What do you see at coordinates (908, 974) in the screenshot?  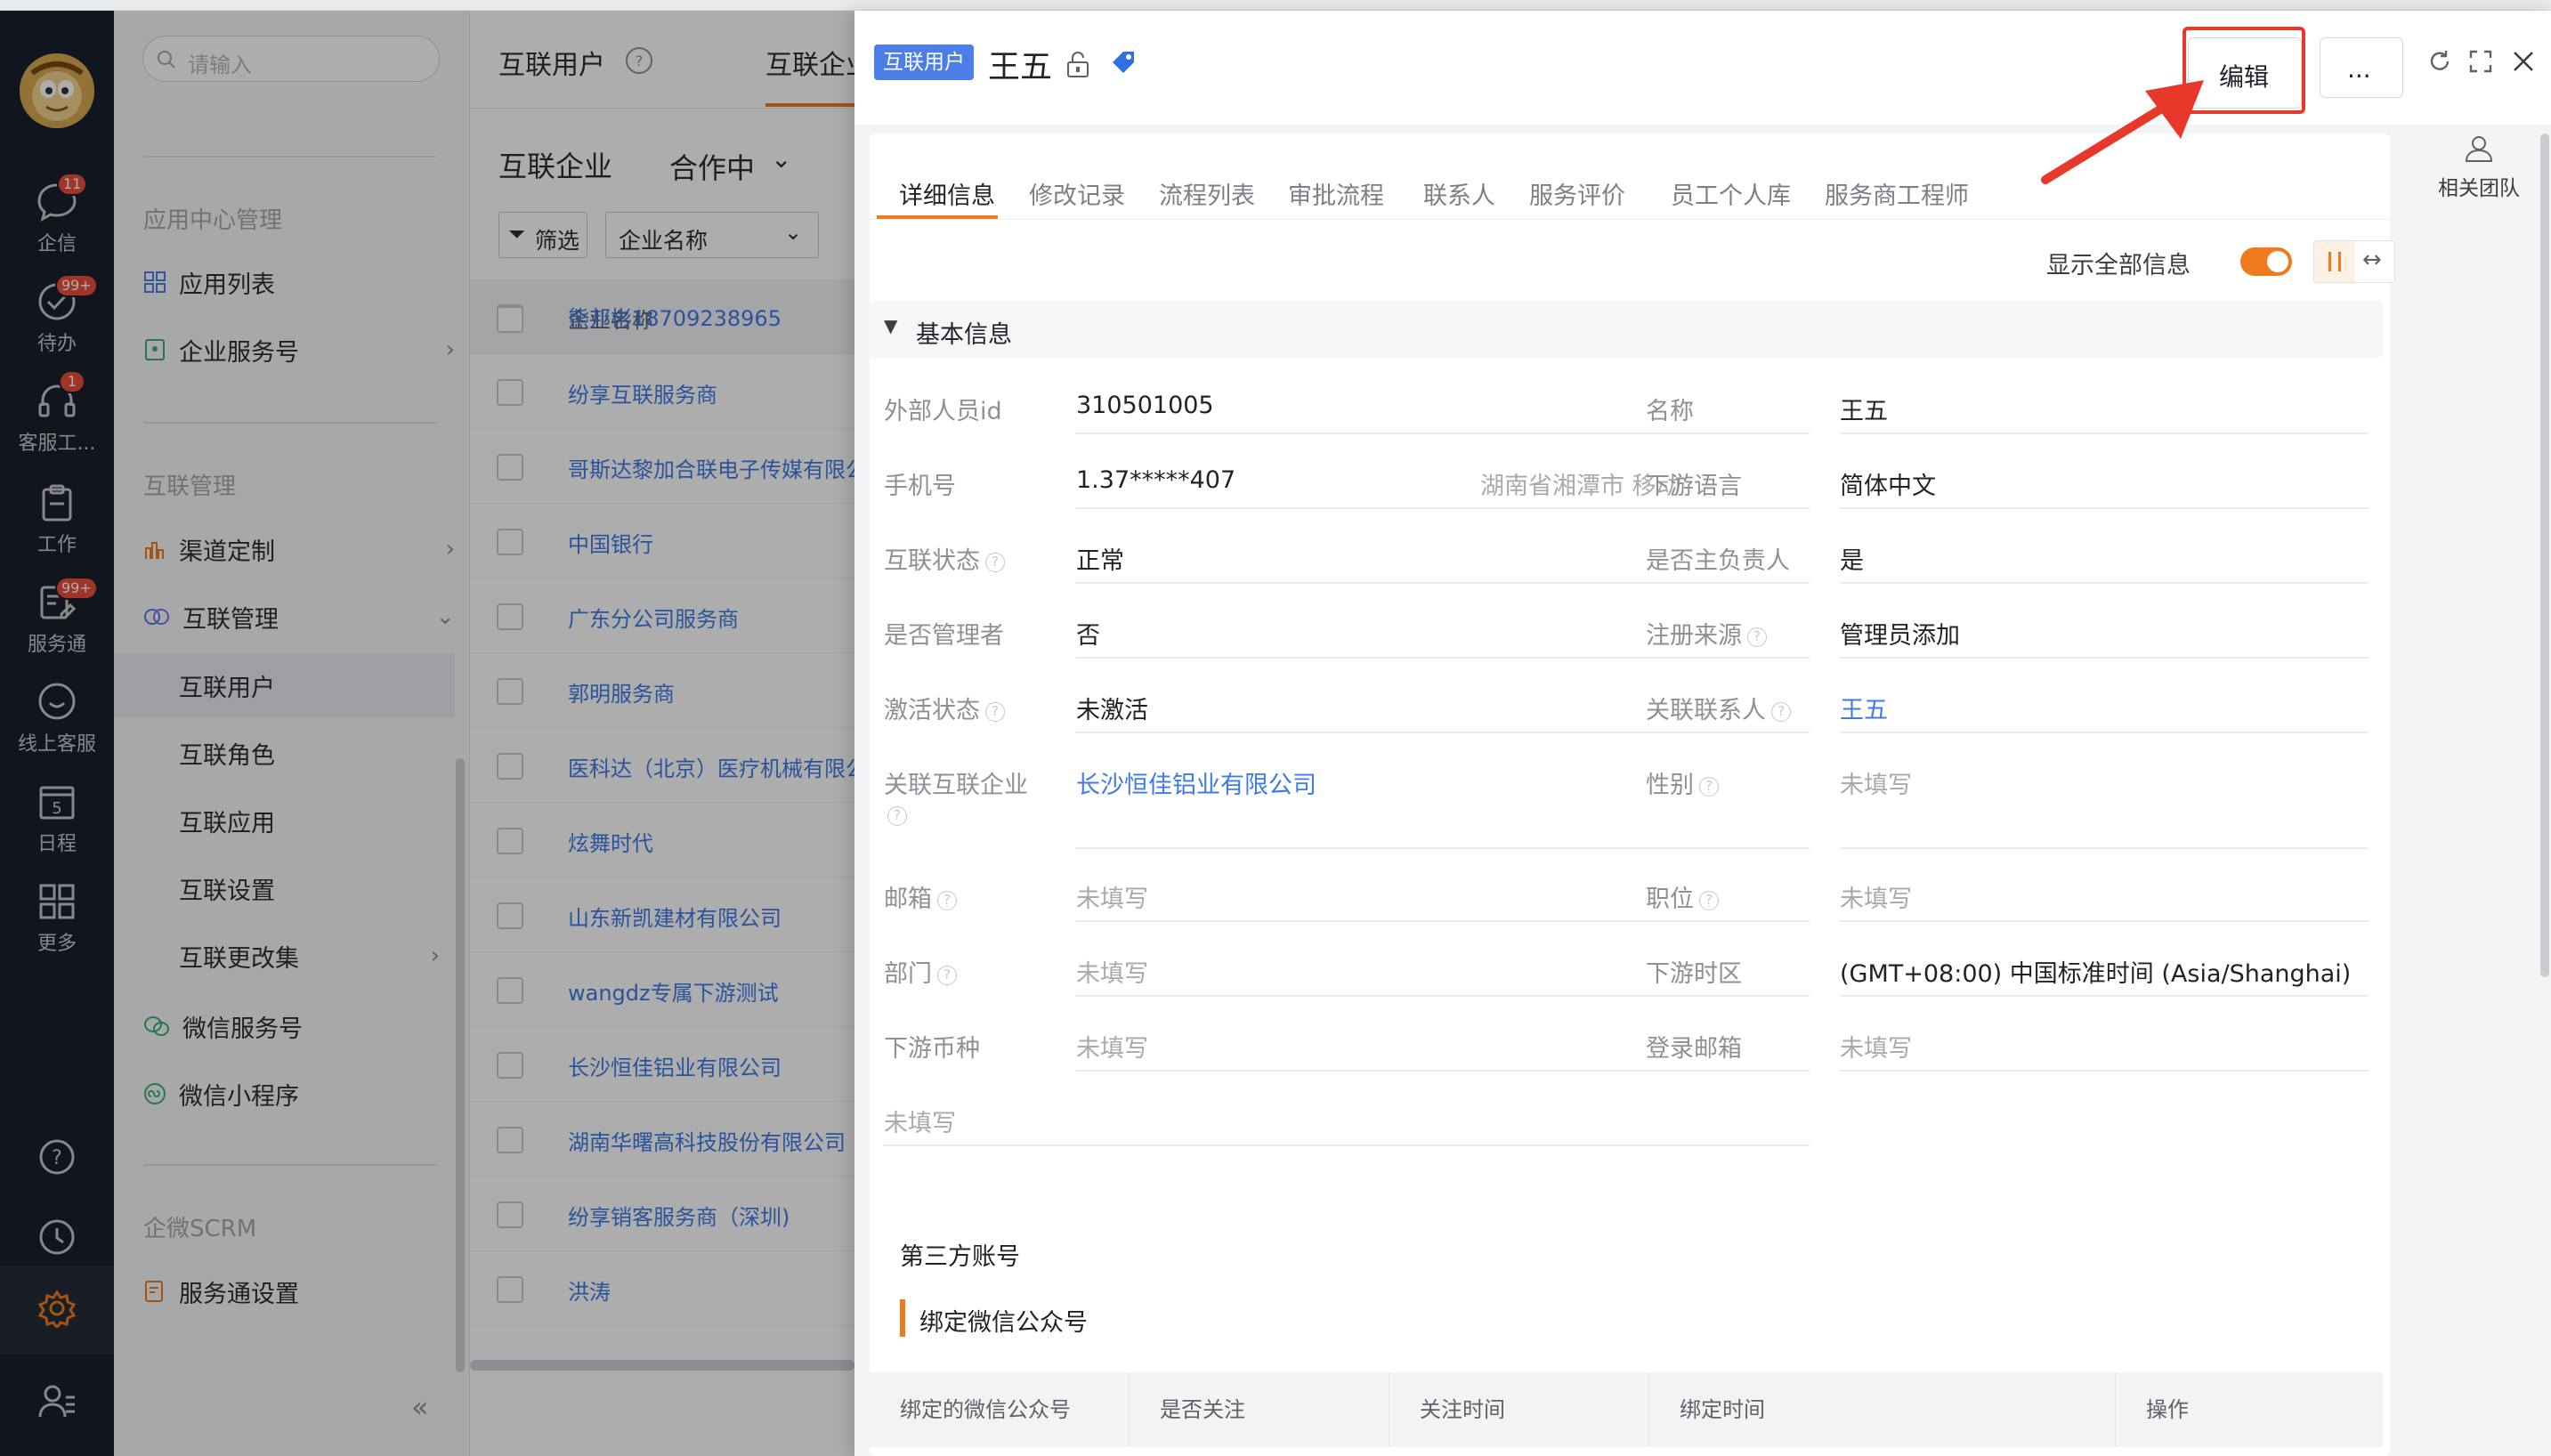 I see `field-label-text: 部门` at bounding box center [908, 974].